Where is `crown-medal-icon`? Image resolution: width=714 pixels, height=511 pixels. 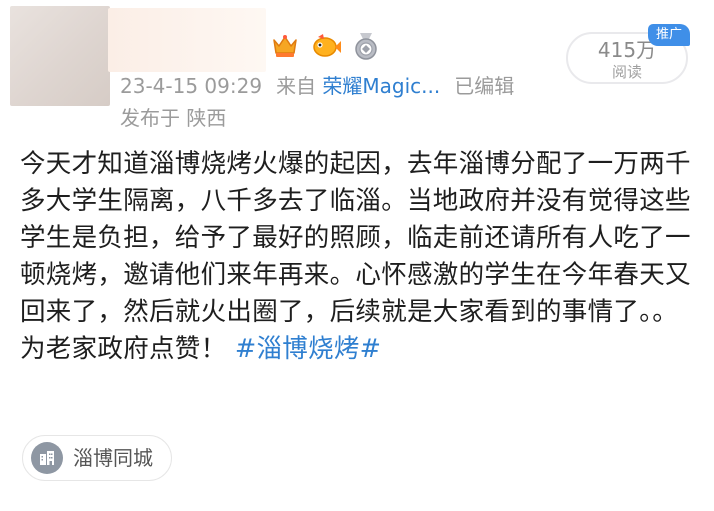
crown-medal-icon is located at coordinates (285, 46).